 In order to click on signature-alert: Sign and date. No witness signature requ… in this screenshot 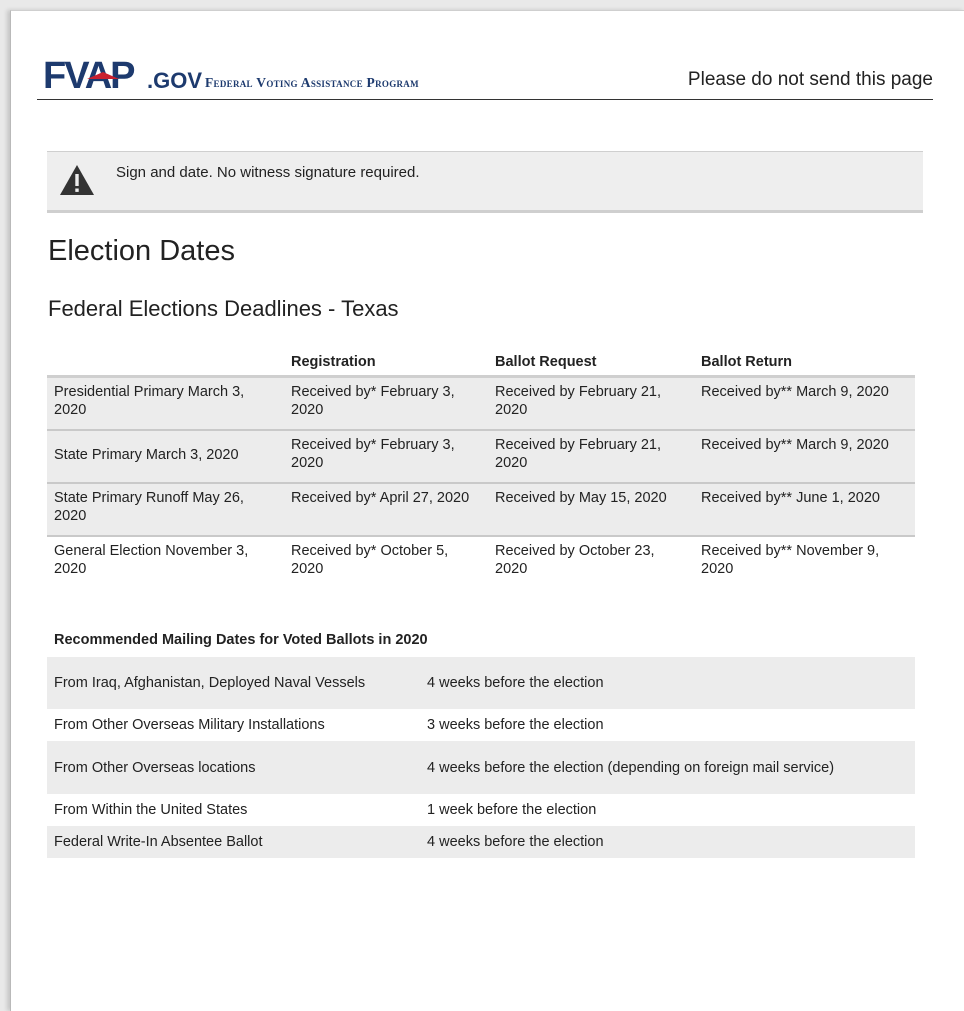, I will do `click(485, 182)`.